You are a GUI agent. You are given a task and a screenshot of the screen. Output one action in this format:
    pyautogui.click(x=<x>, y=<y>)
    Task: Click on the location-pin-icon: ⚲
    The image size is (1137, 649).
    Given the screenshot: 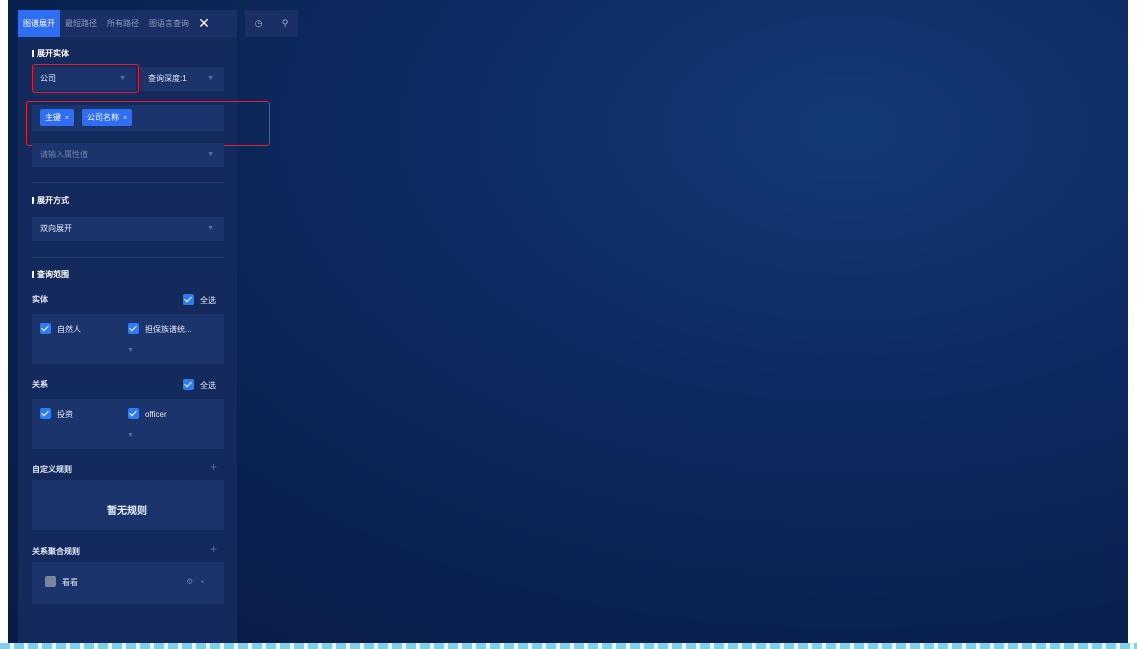 What is the action you would take?
    pyautogui.click(x=285, y=23)
    